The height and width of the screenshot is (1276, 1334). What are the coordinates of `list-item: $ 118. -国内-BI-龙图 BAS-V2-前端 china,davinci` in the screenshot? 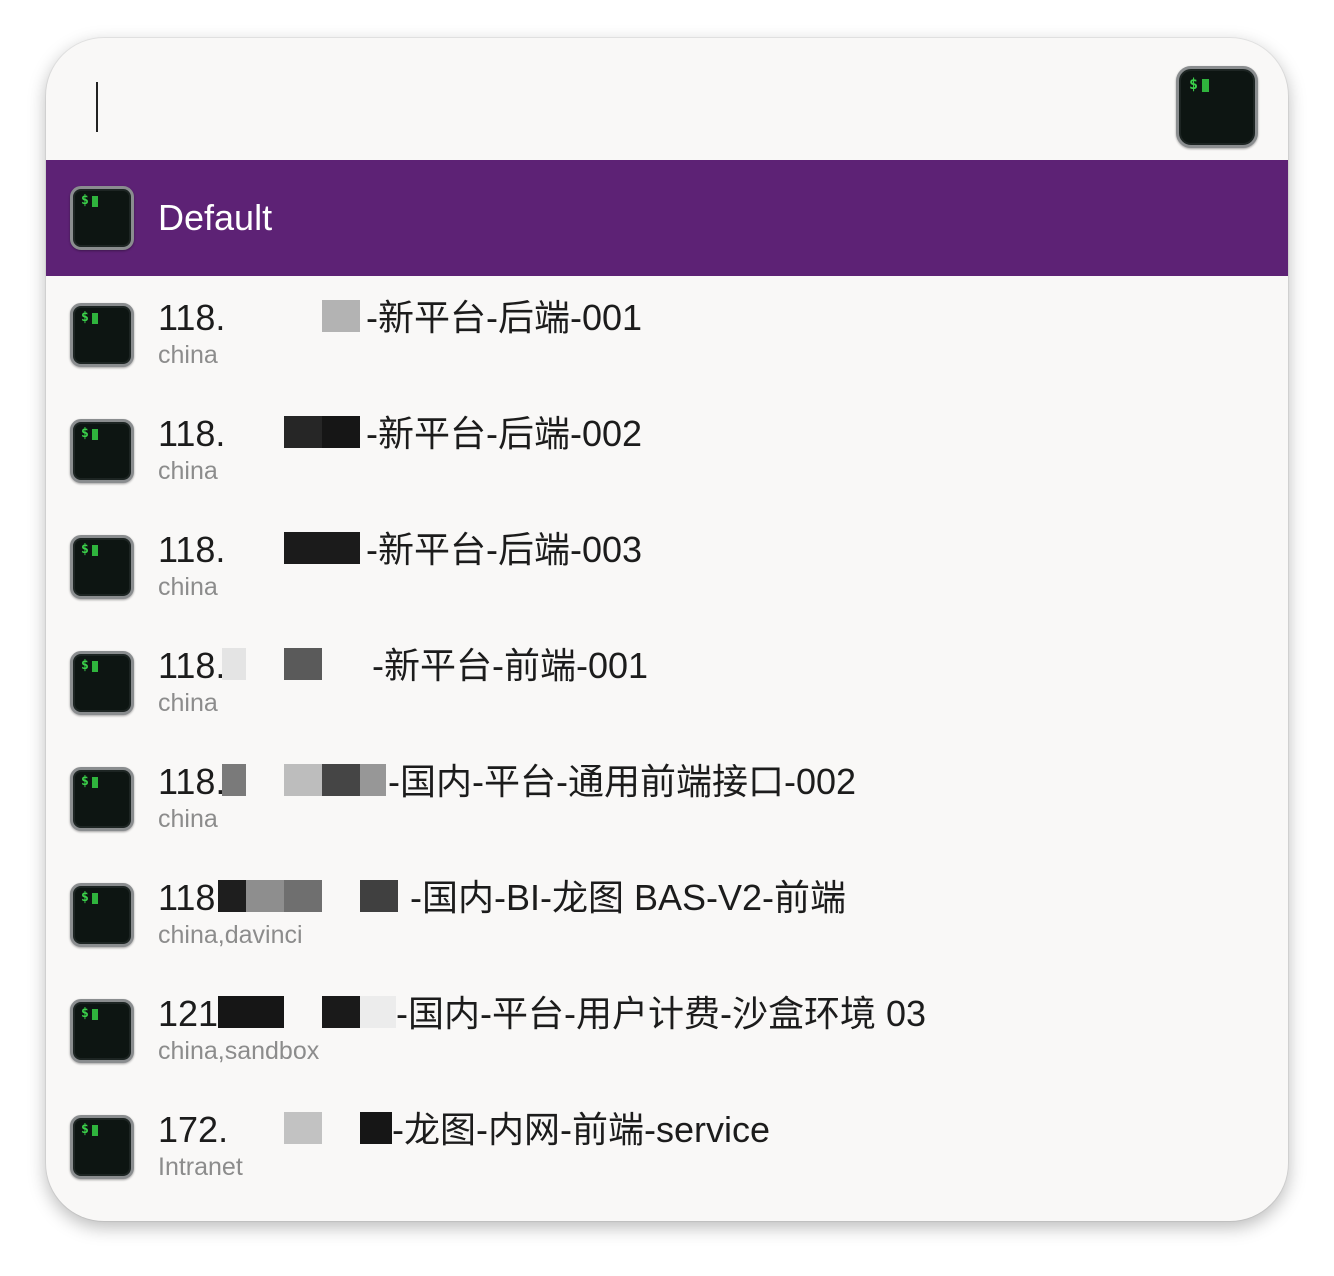 It's located at (667, 914).